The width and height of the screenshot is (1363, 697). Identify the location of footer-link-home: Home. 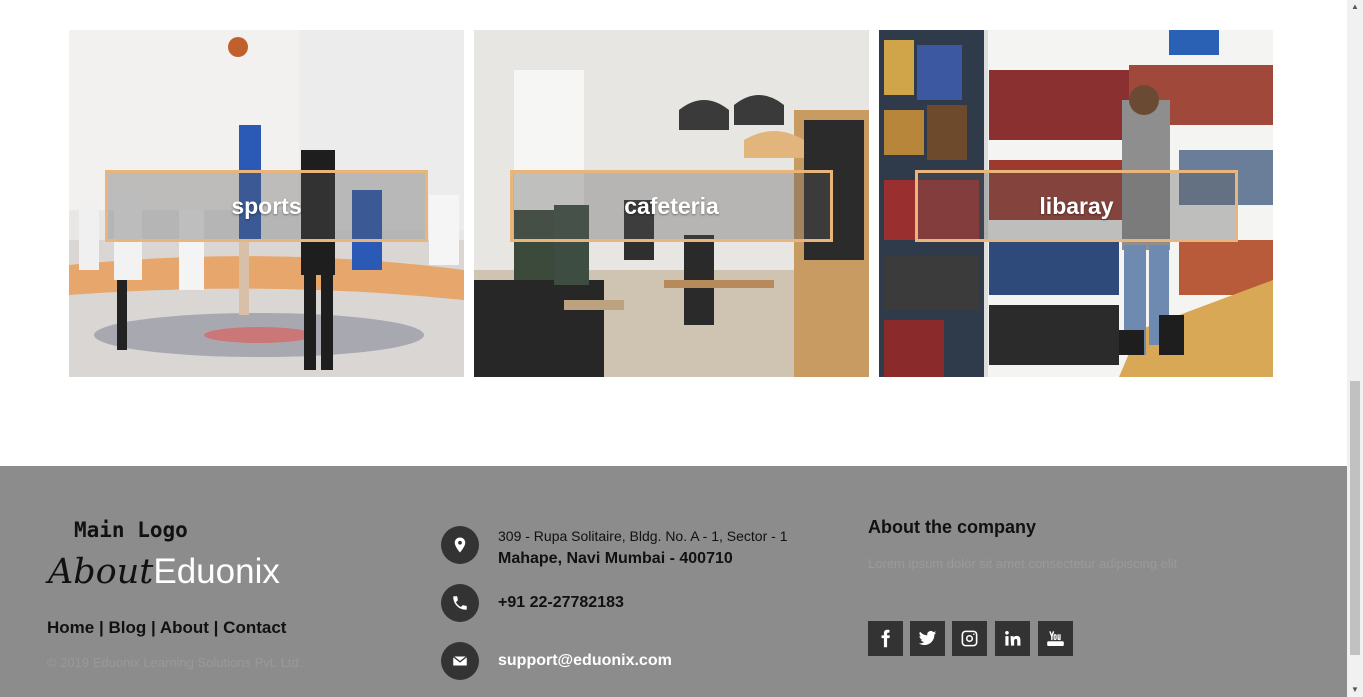
(70, 627).